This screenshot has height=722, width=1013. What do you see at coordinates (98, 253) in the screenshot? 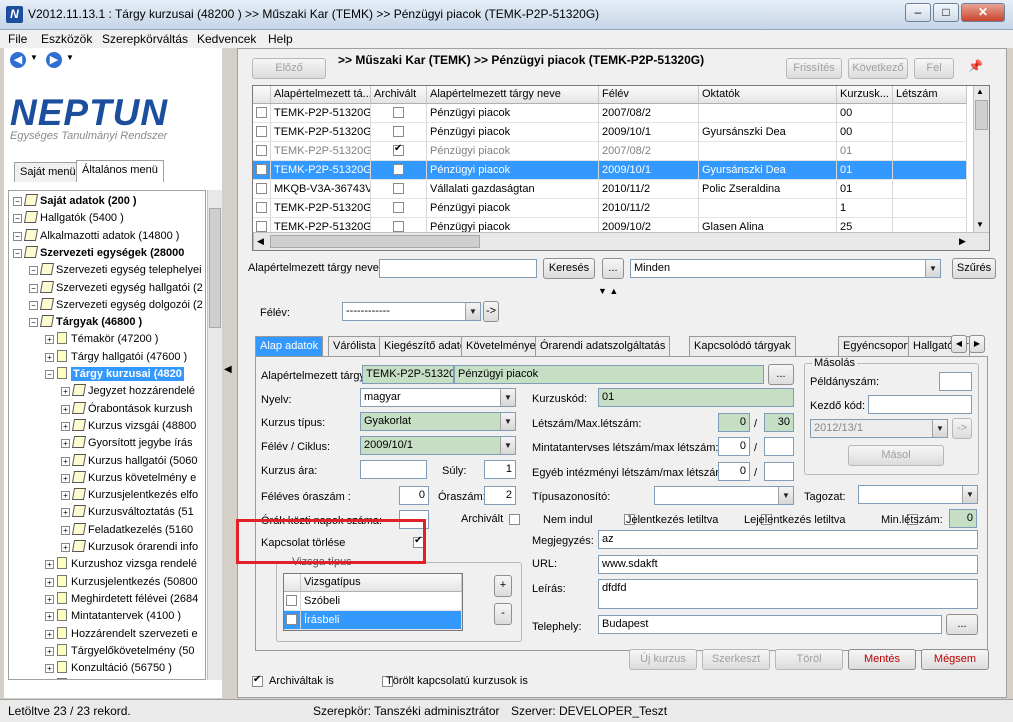
I see `tree-item: − Szervezeti egységek (28000` at bounding box center [98, 253].